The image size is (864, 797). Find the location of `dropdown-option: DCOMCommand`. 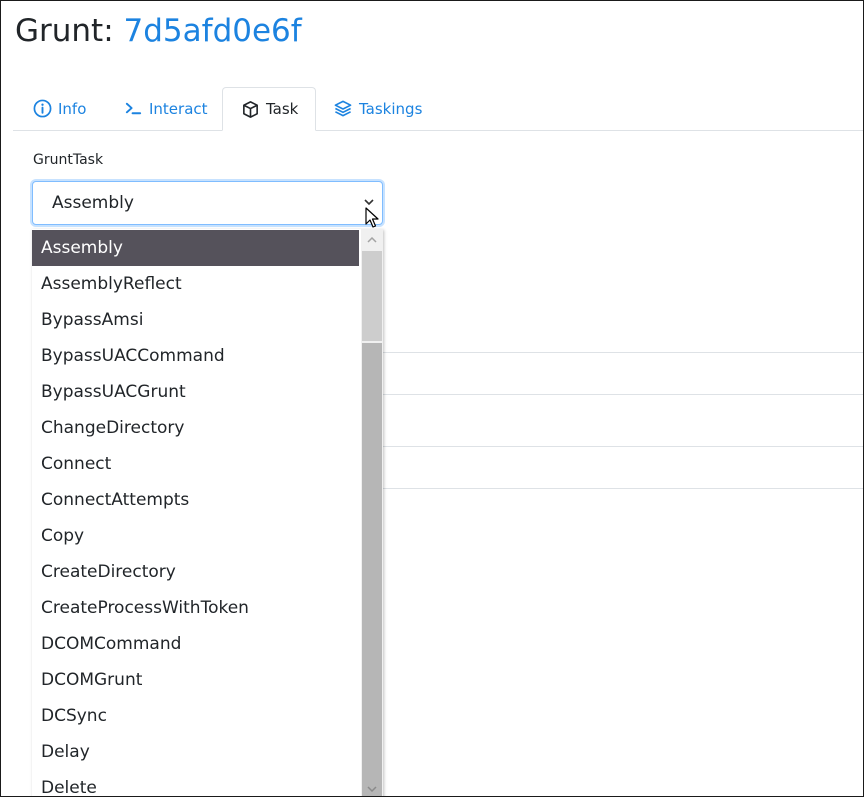

dropdown-option: DCOMCommand is located at coordinates (195, 644).